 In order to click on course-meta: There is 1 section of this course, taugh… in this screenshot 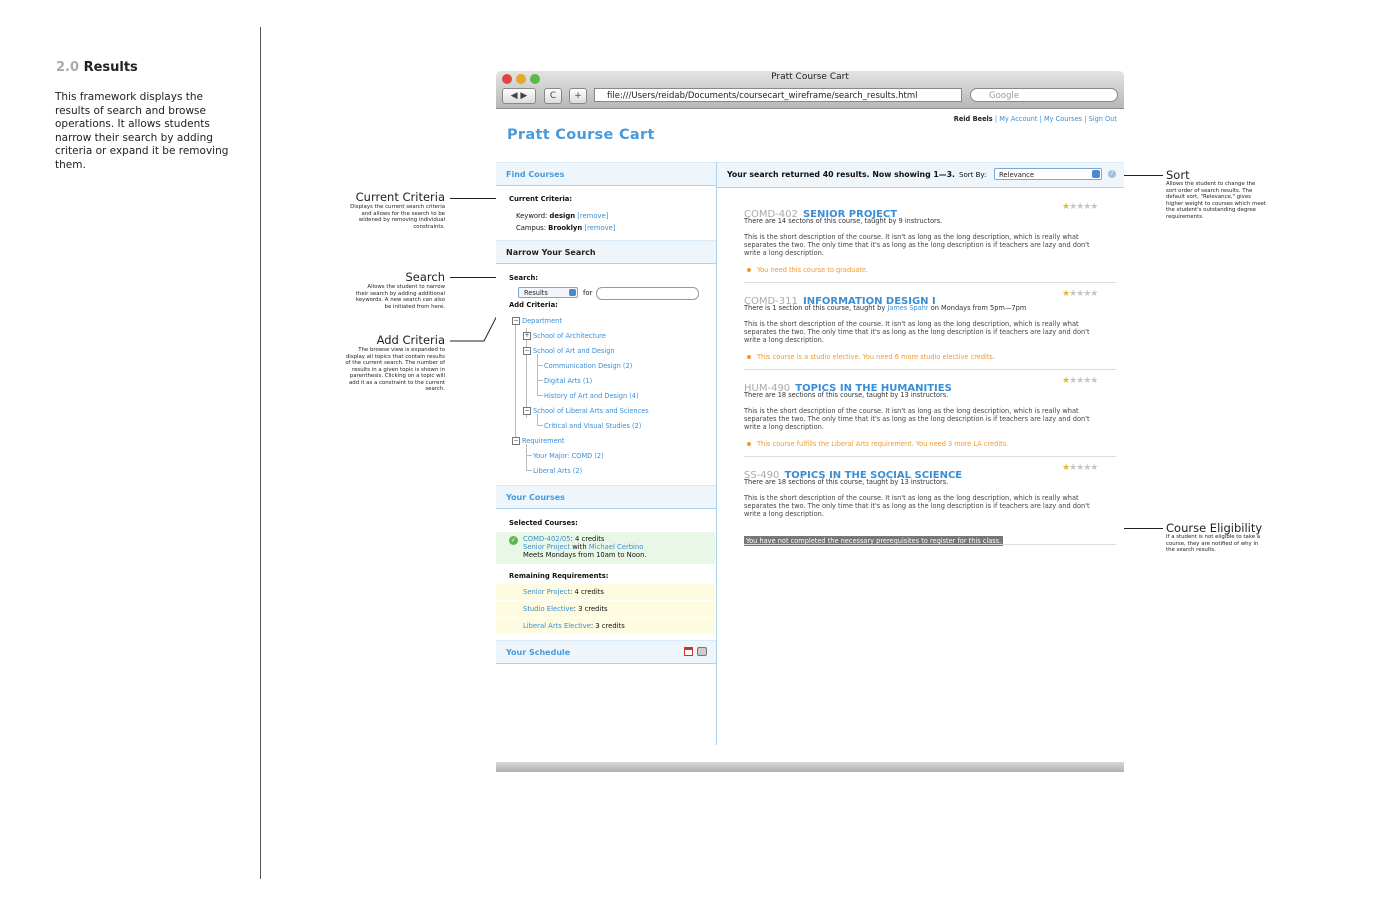, I will do `click(885, 308)`.